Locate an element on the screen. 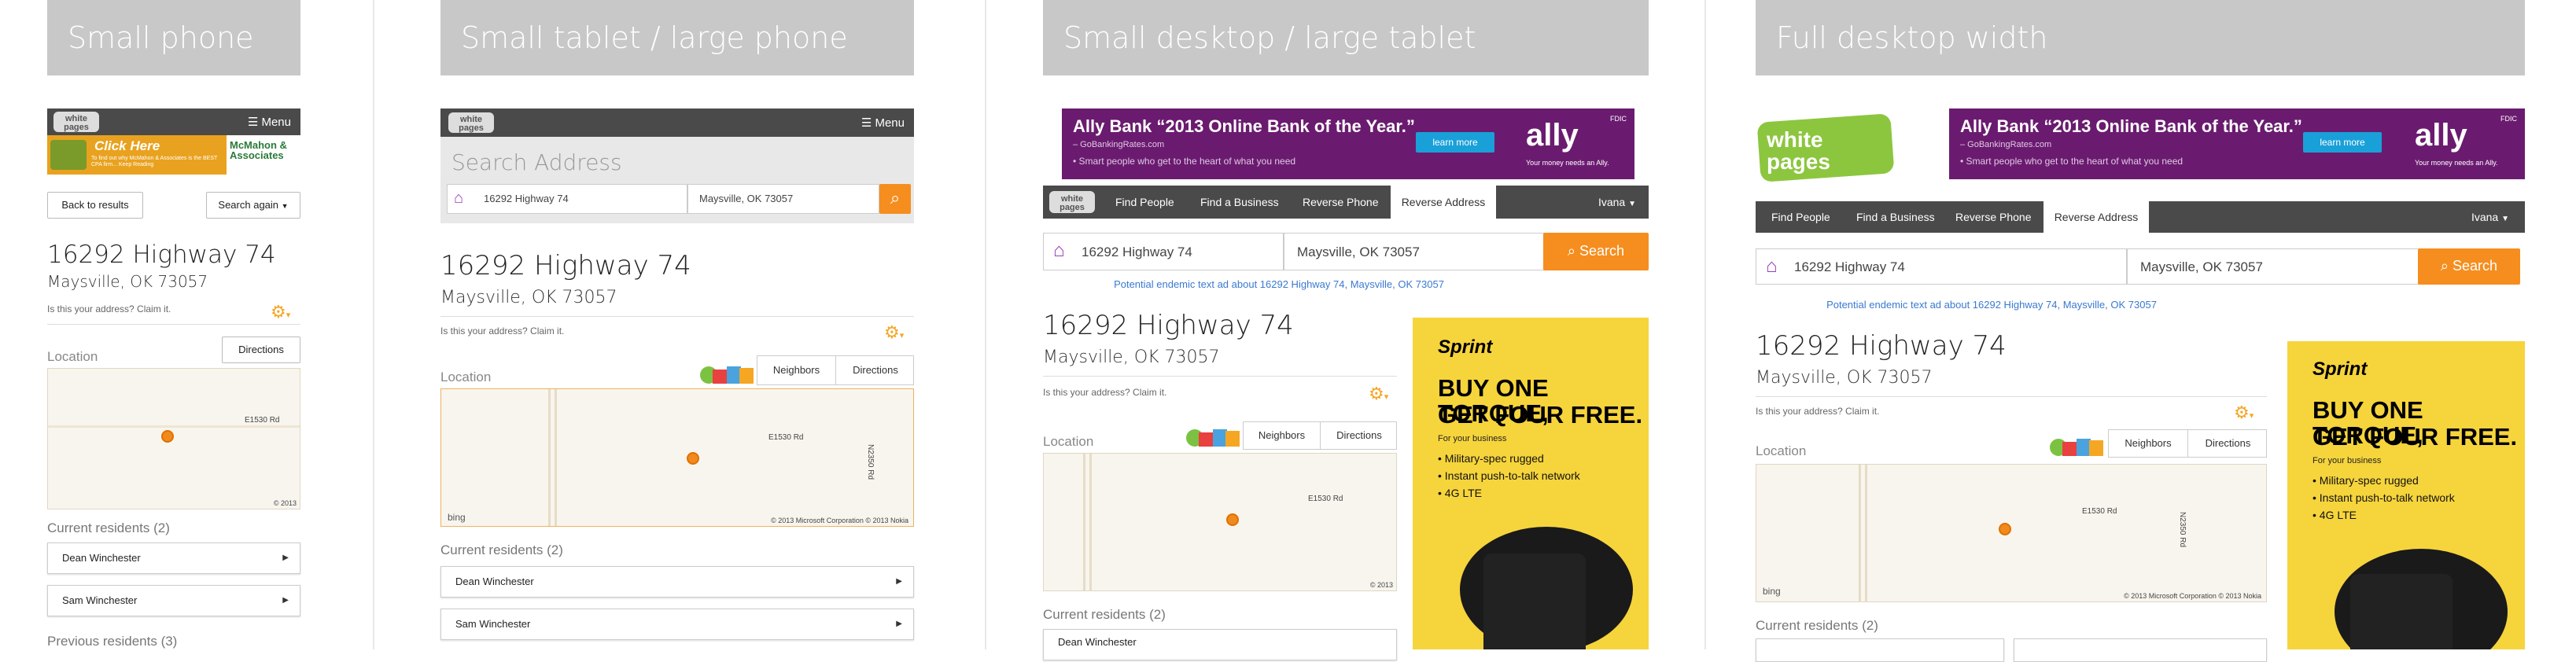 This screenshot has width=2576, height=662. user-name: Ivana is located at coordinates (2485, 217).